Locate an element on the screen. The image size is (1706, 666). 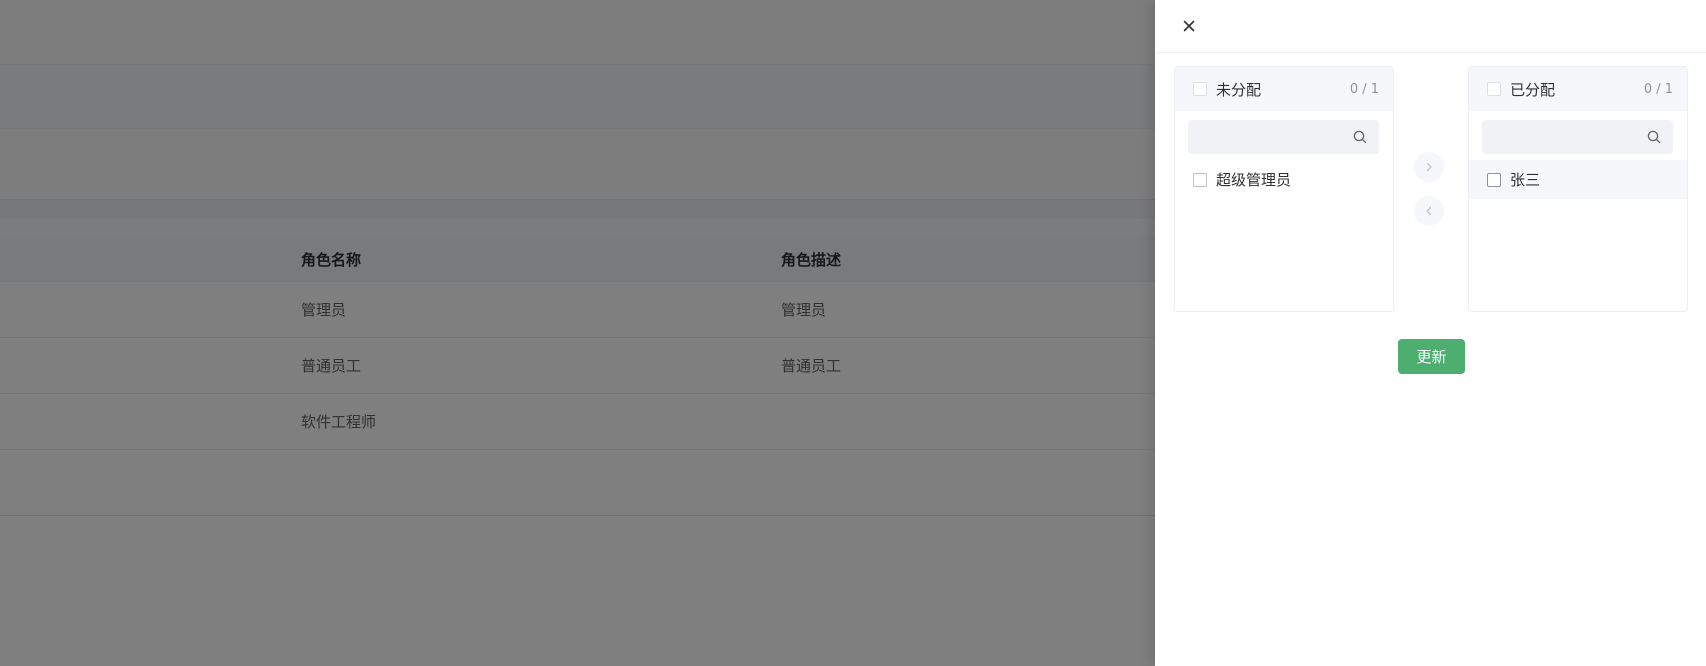
move-to-right-button is located at coordinates (1429, 167).